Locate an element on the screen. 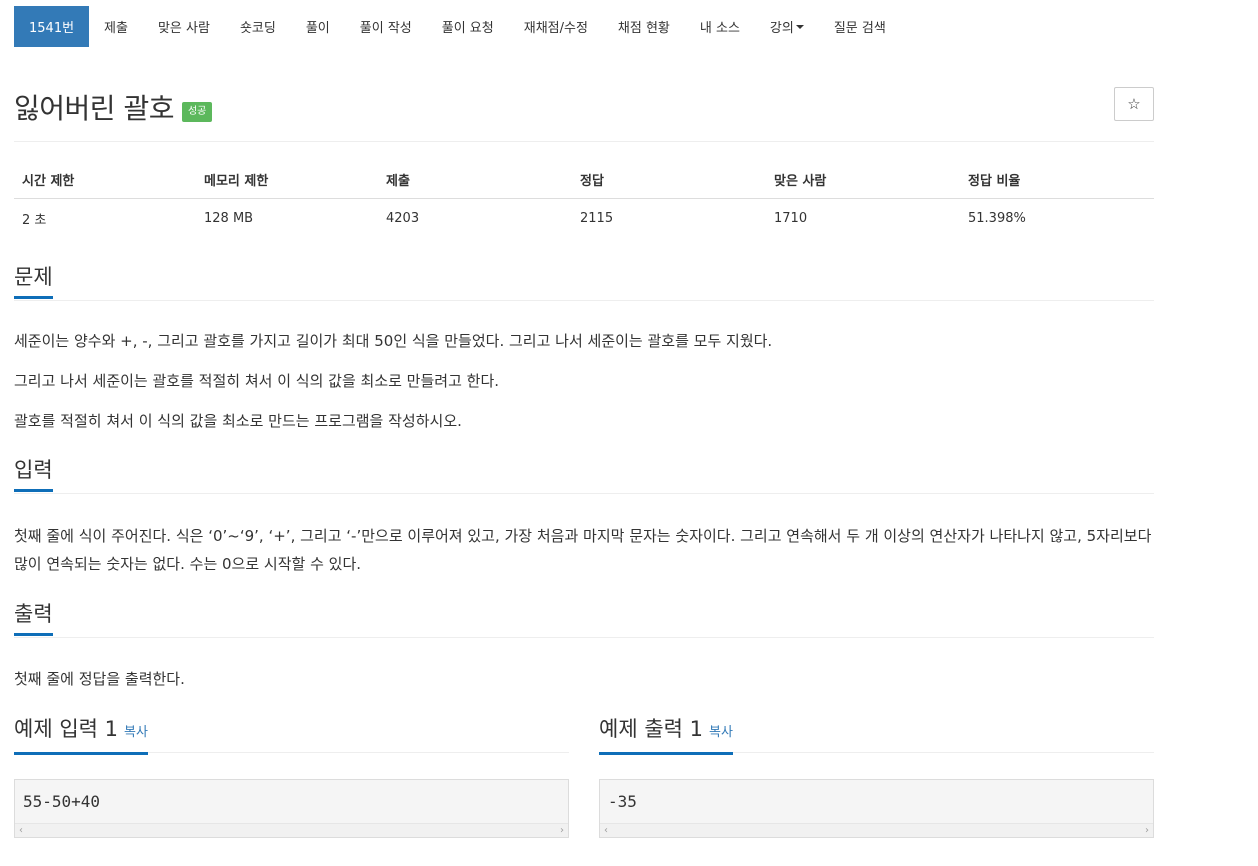 The height and width of the screenshot is (866, 1258). memory-limit-value: 128 MB is located at coordinates (229, 218).